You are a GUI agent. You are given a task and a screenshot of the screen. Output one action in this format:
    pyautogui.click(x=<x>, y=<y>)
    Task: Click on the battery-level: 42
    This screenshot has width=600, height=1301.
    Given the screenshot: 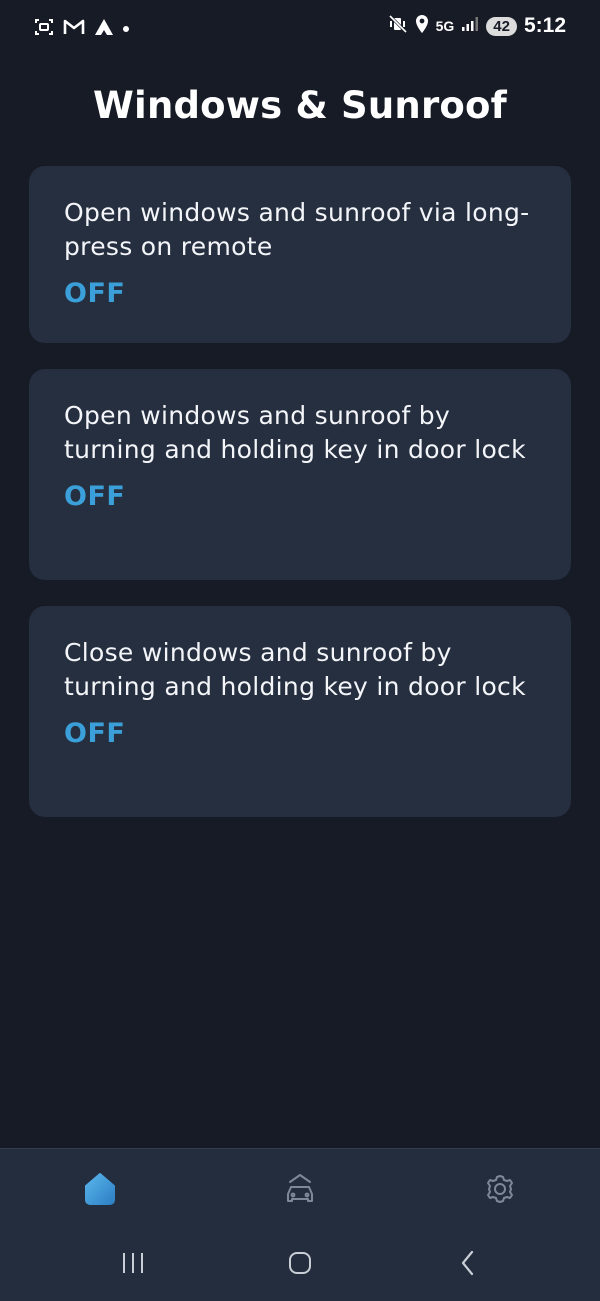 What is the action you would take?
    pyautogui.click(x=501, y=26)
    